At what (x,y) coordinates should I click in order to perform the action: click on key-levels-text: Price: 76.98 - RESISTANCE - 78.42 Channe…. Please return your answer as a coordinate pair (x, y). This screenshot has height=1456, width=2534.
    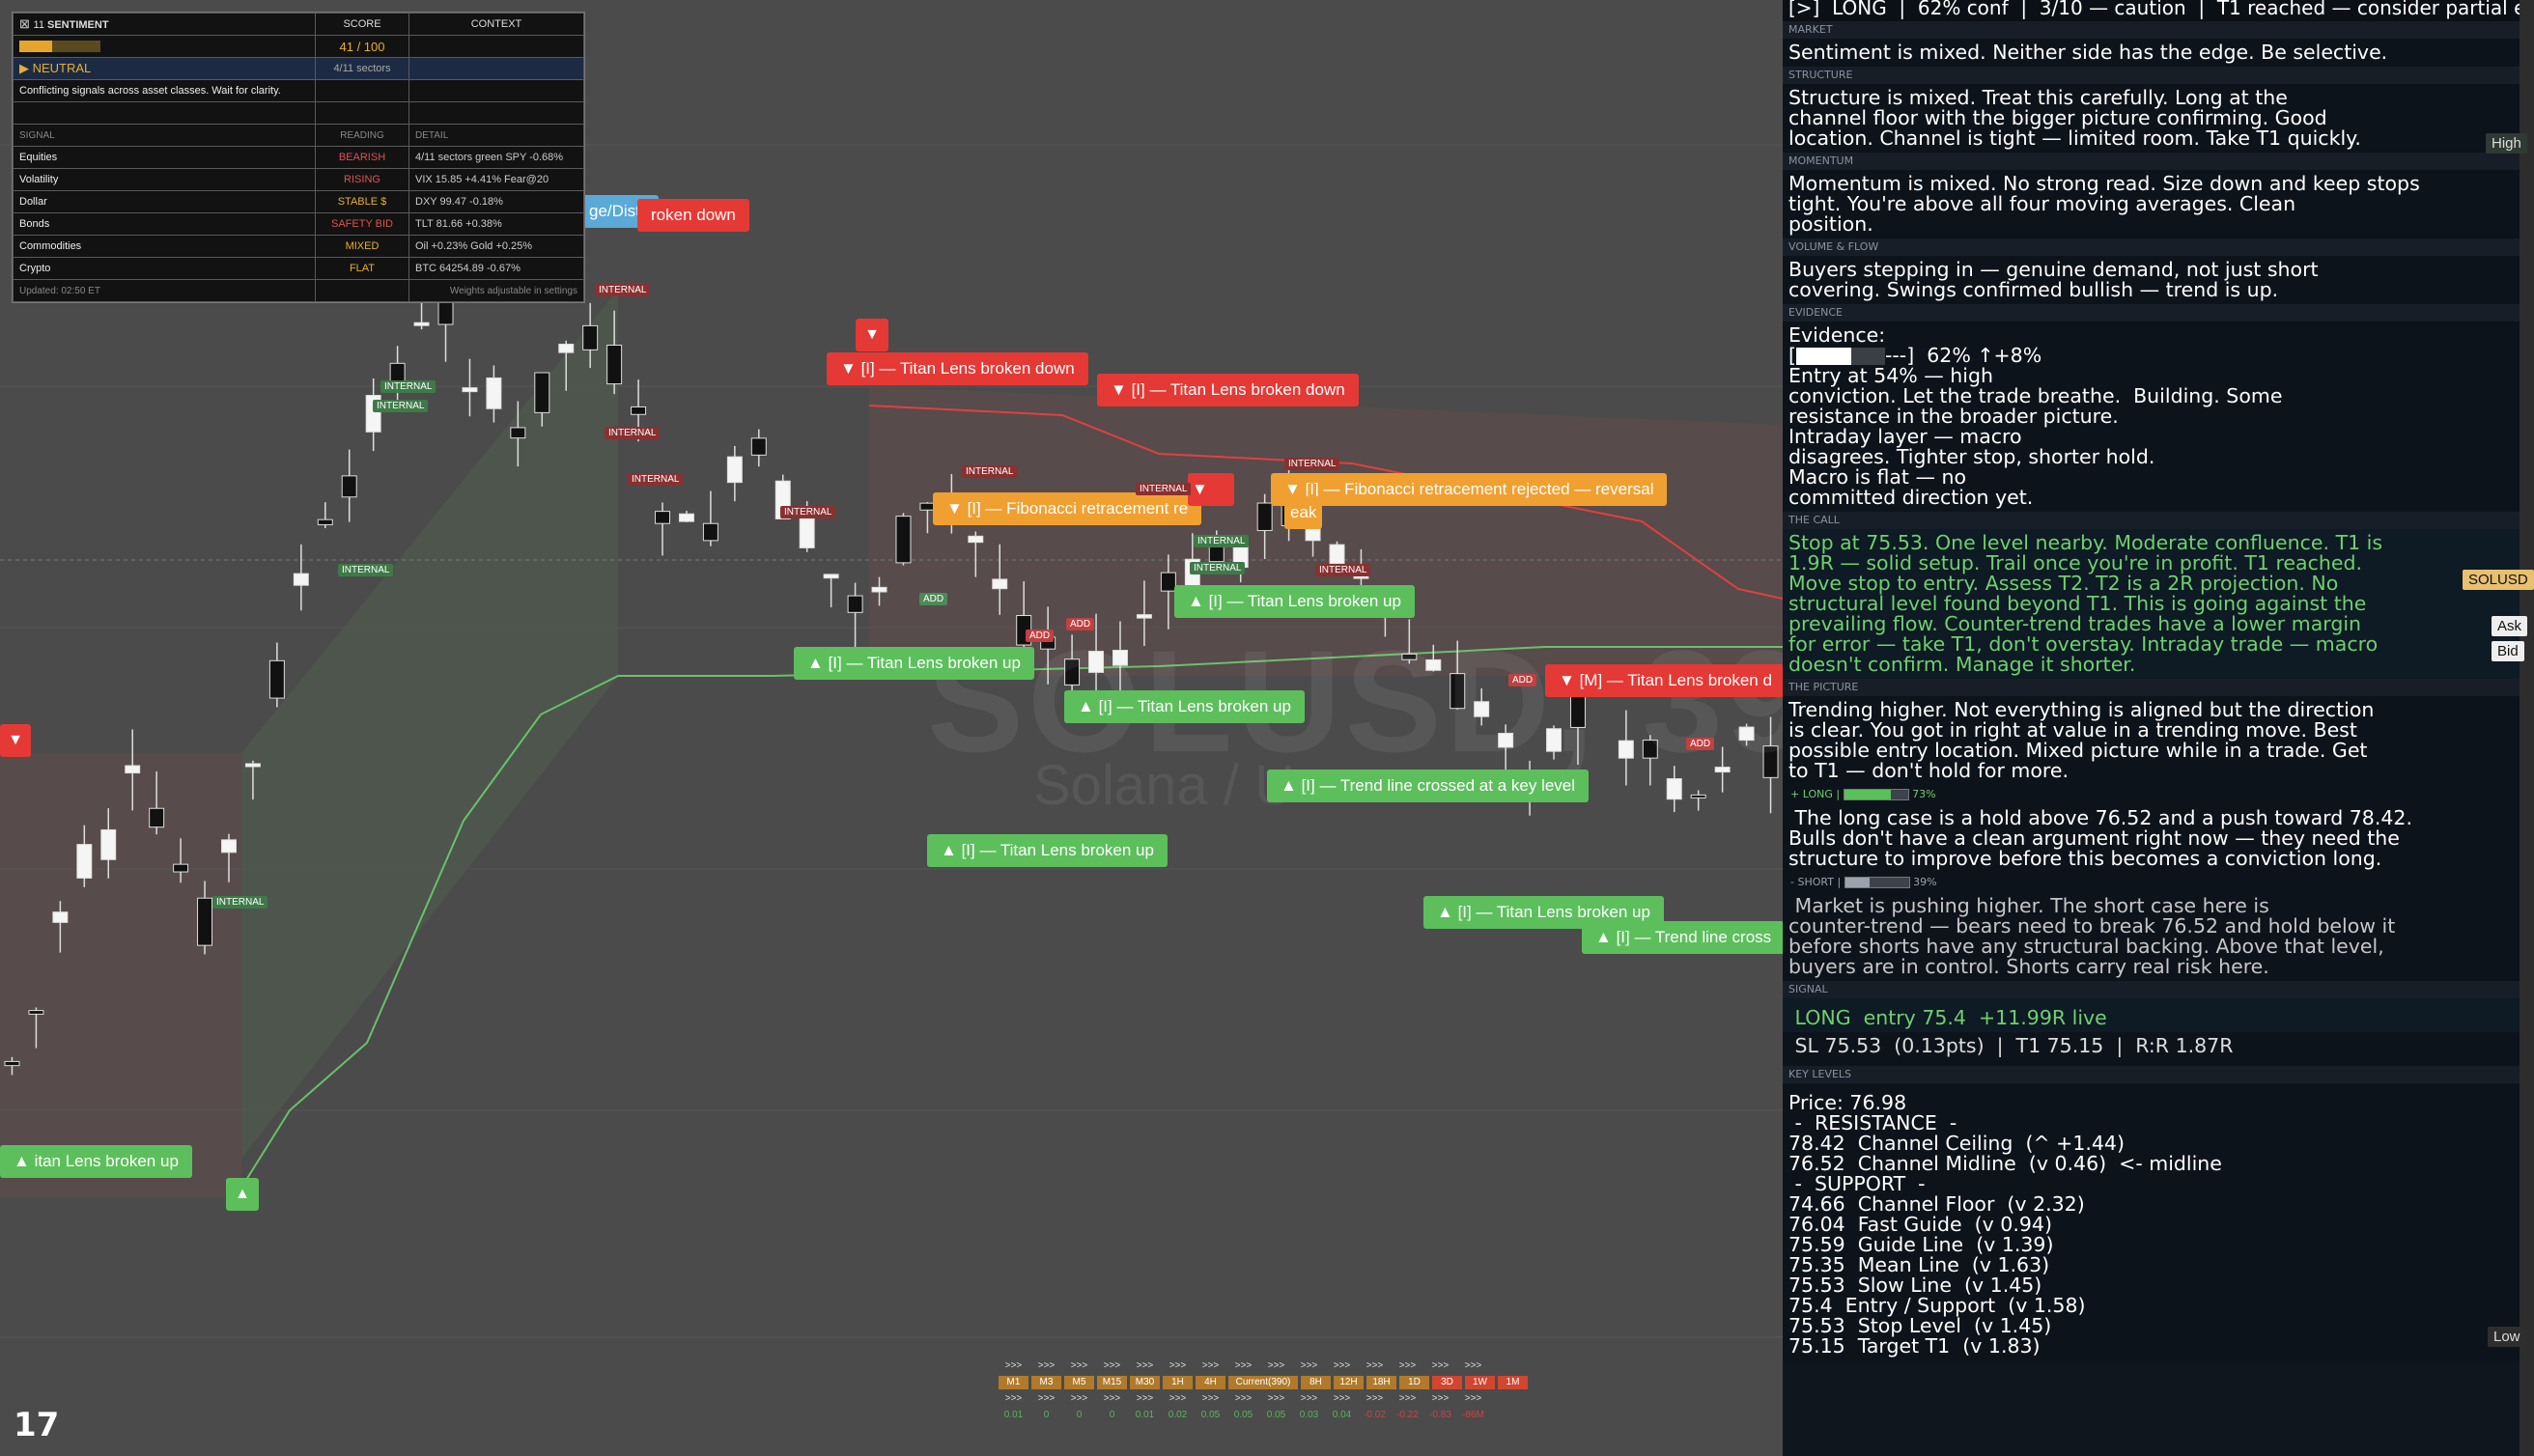
    Looking at the image, I should click on (2151, 1222).